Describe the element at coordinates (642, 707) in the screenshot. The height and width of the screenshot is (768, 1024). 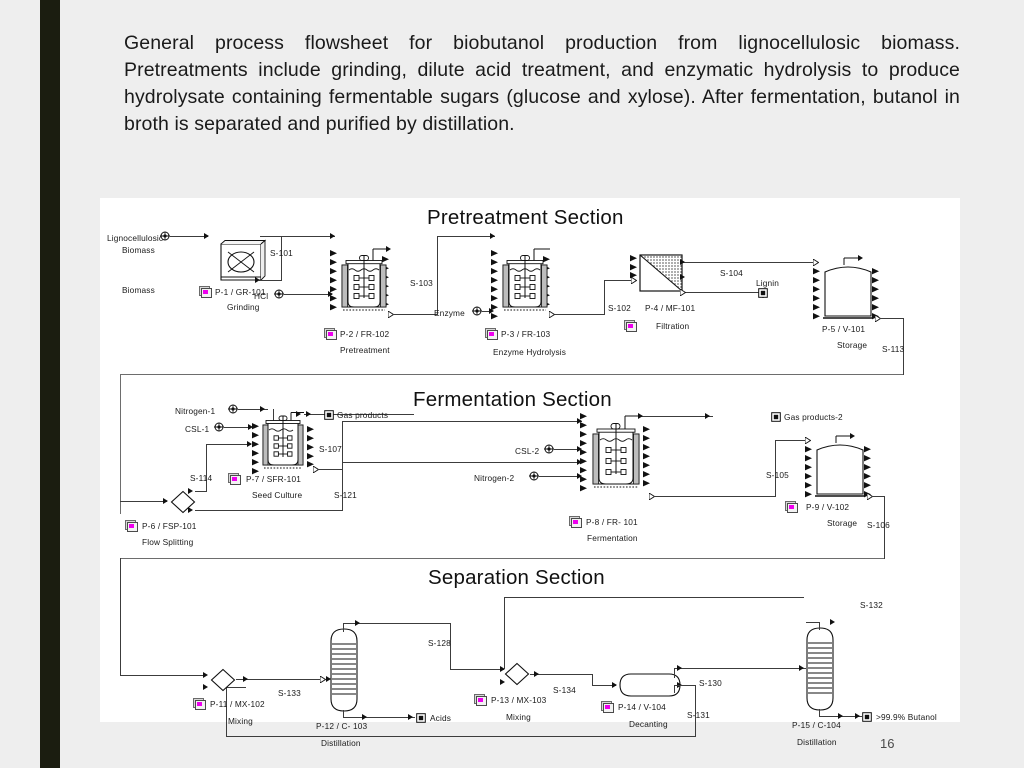
I see `unit-v-104-tag: P-14 / V-104` at that location.